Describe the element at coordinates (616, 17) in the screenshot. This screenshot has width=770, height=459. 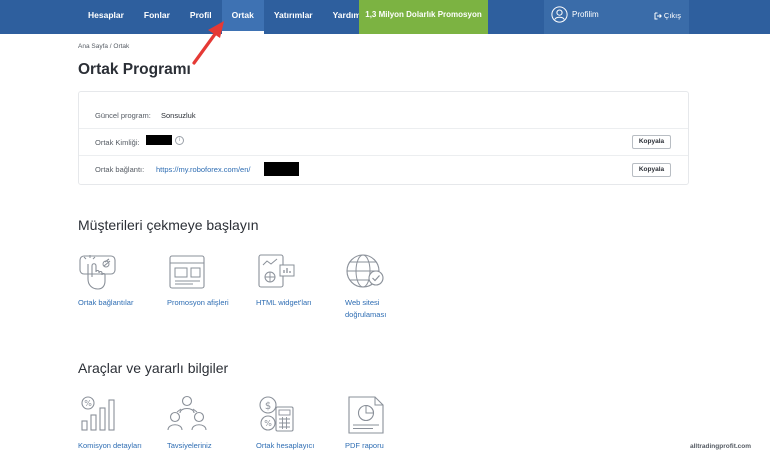
I see `profile-area: Profilim Çıkış` at that location.